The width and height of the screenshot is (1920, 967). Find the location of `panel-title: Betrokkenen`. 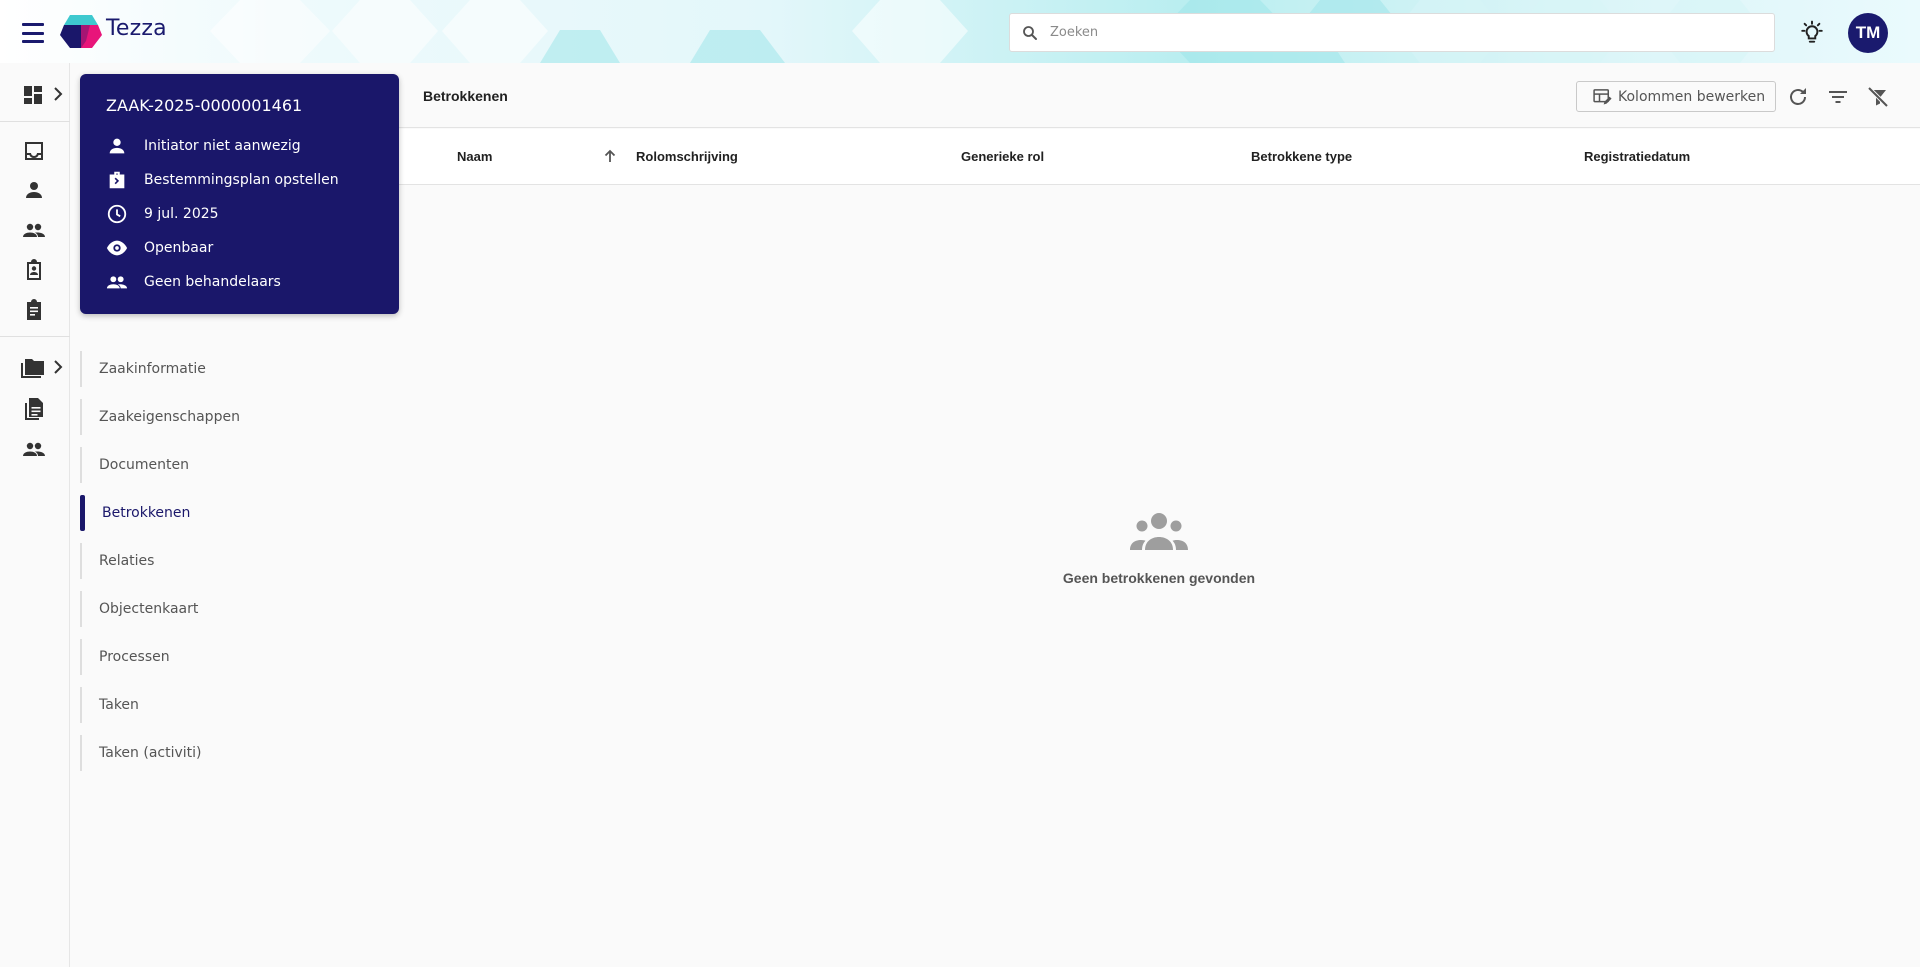

panel-title: Betrokkenen is located at coordinates (465, 96).